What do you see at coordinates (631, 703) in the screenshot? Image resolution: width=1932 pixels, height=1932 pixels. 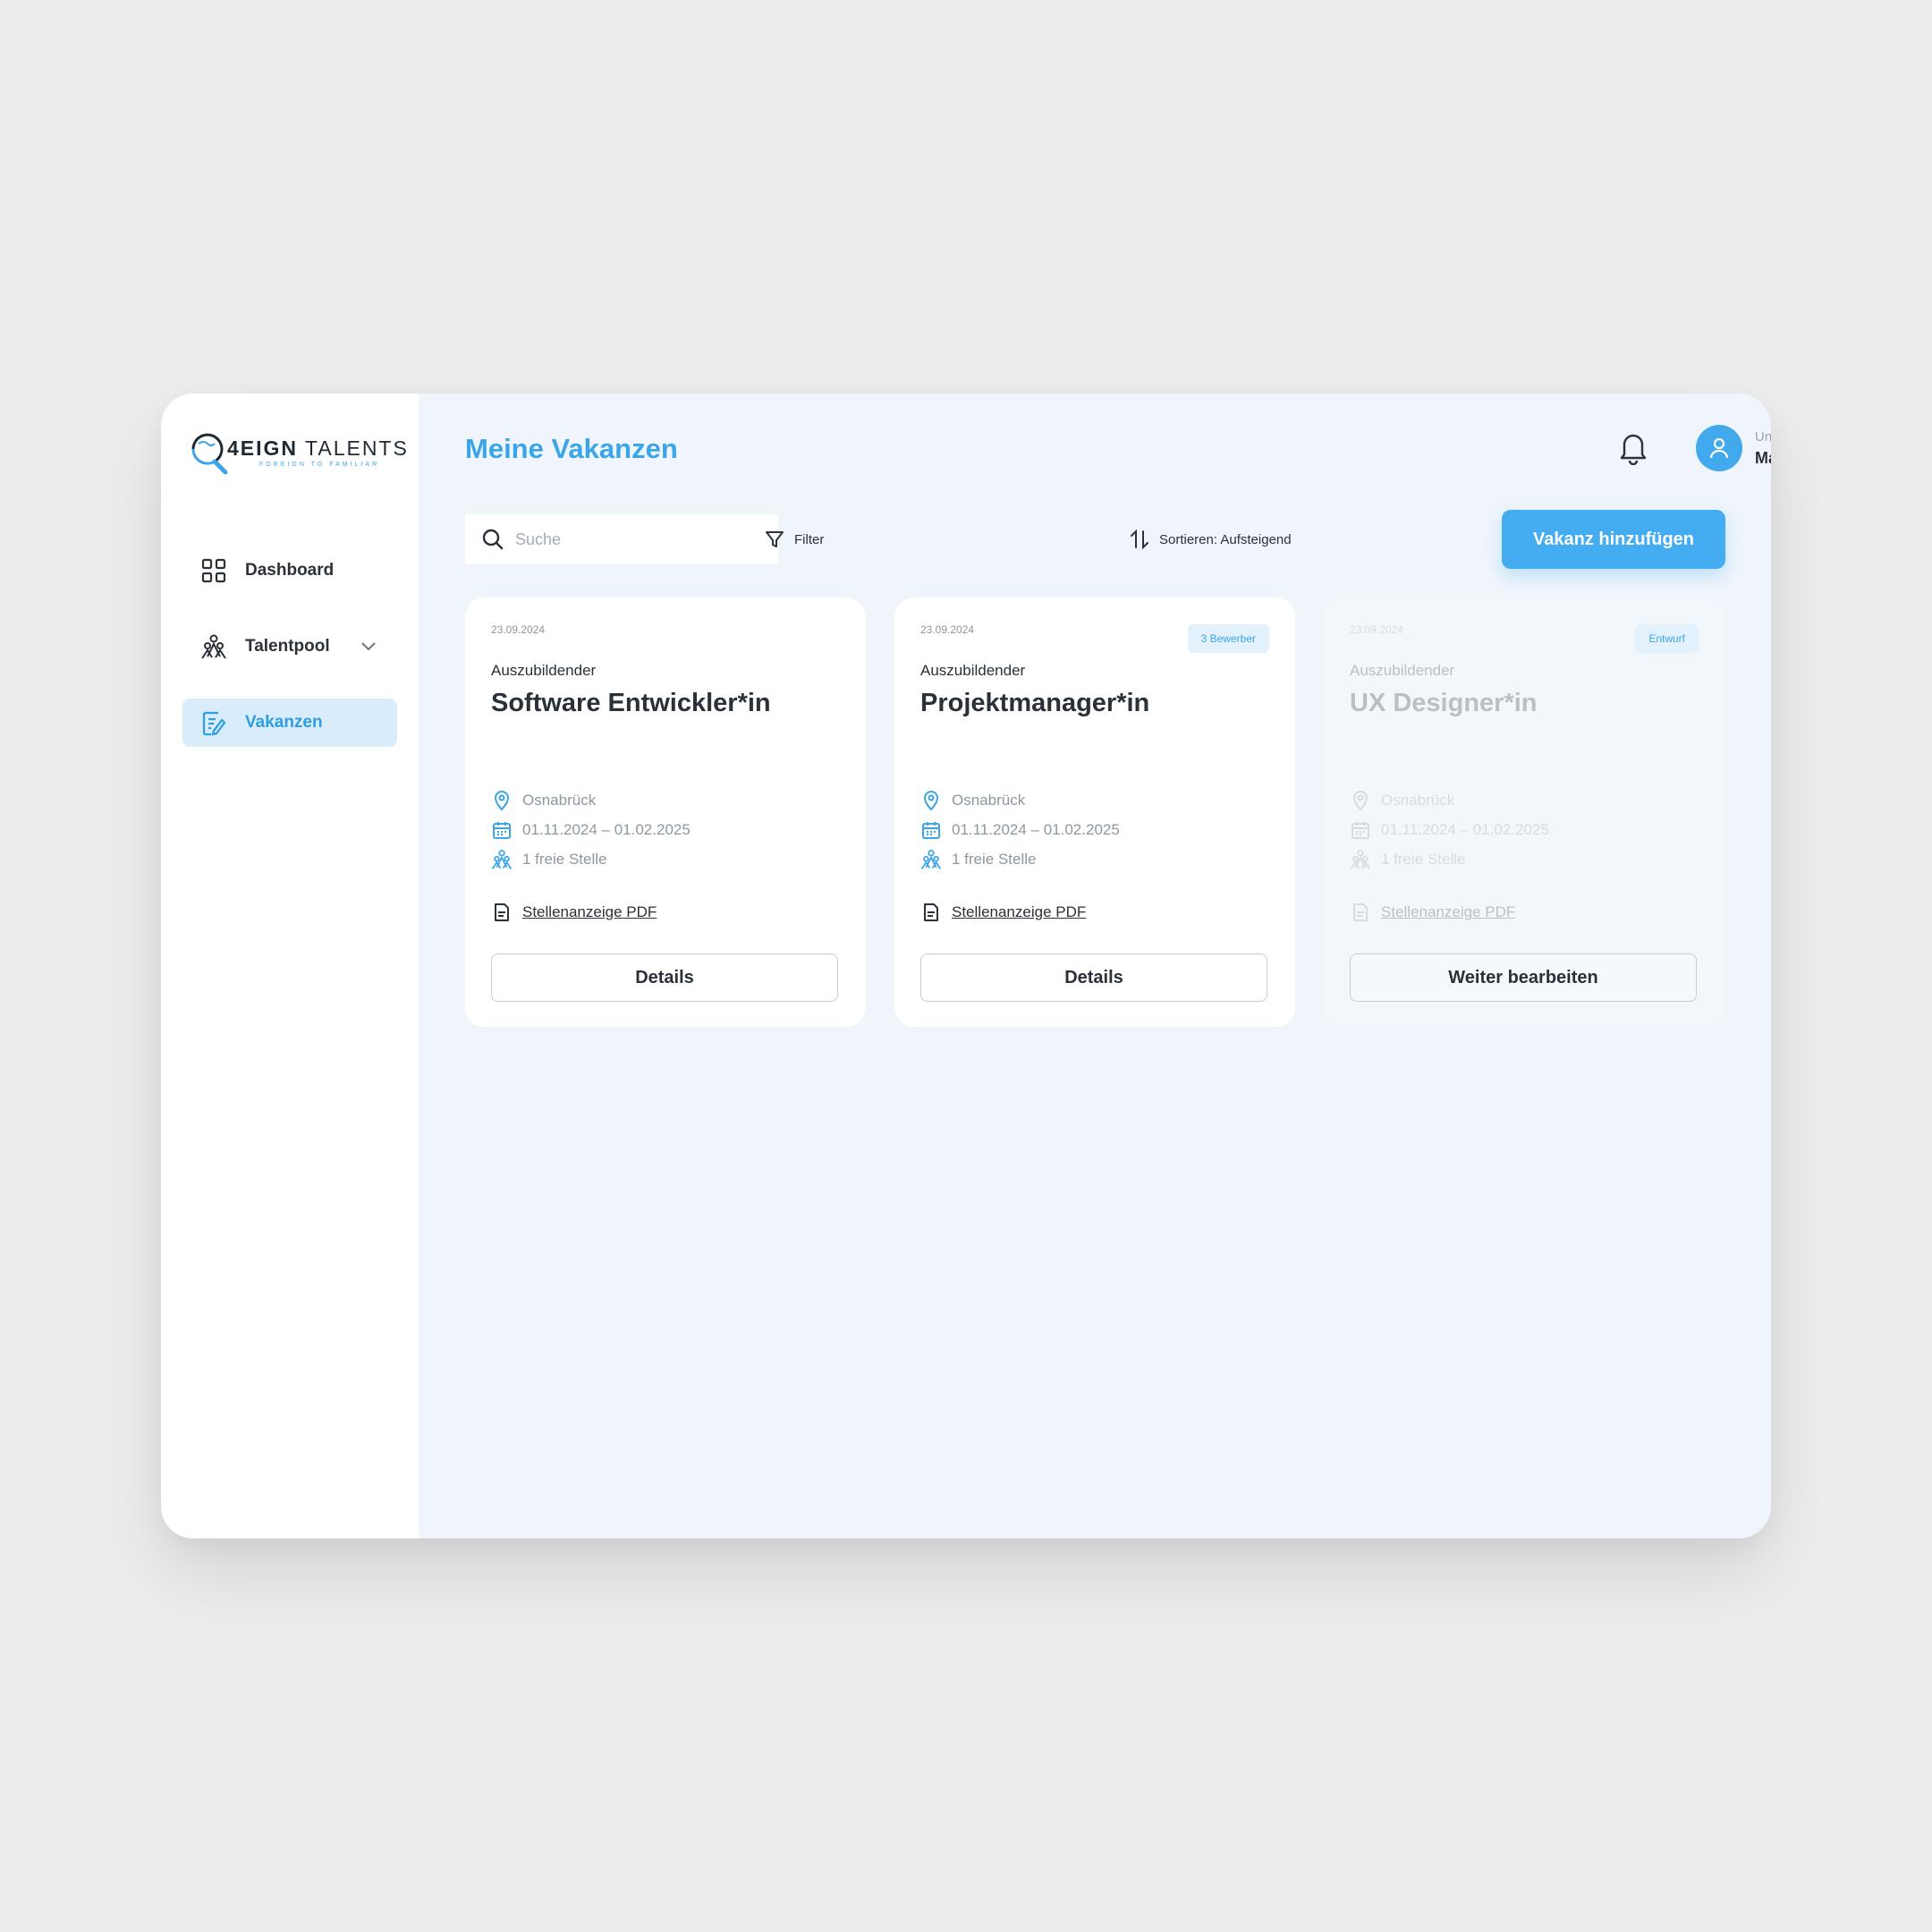 I see `card-title: Software Entwickler*in` at bounding box center [631, 703].